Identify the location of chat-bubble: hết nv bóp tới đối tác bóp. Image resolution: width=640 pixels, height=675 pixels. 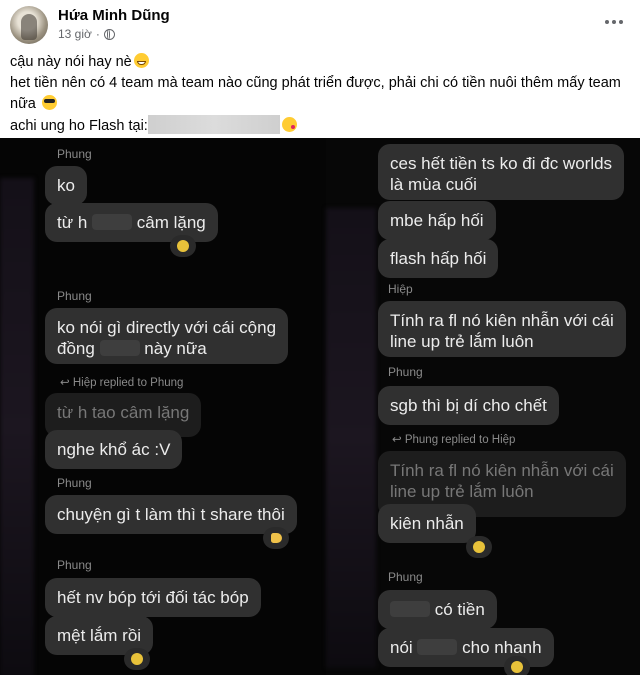
(153, 597).